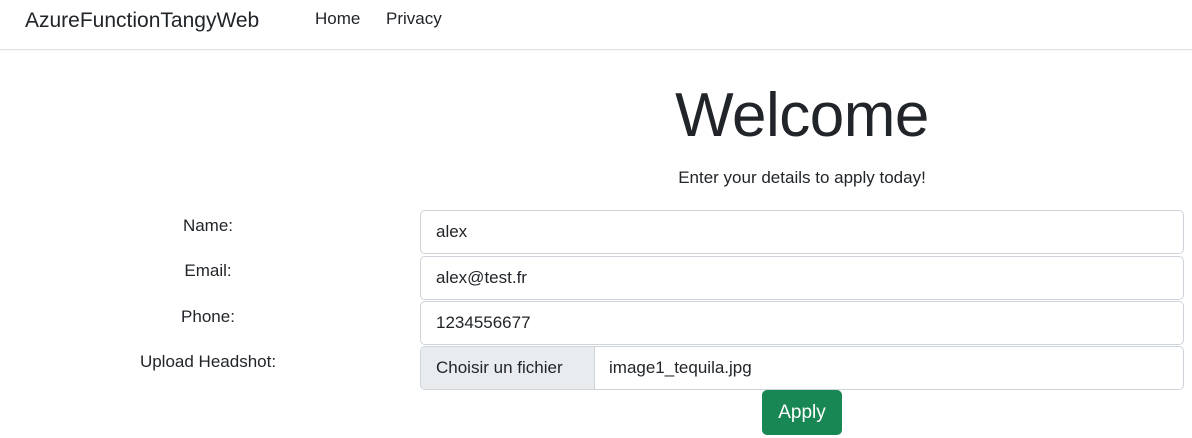 The image size is (1192, 438). Describe the element at coordinates (508, 368) in the screenshot. I see `choose-file-button: Choisir un fichier` at that location.